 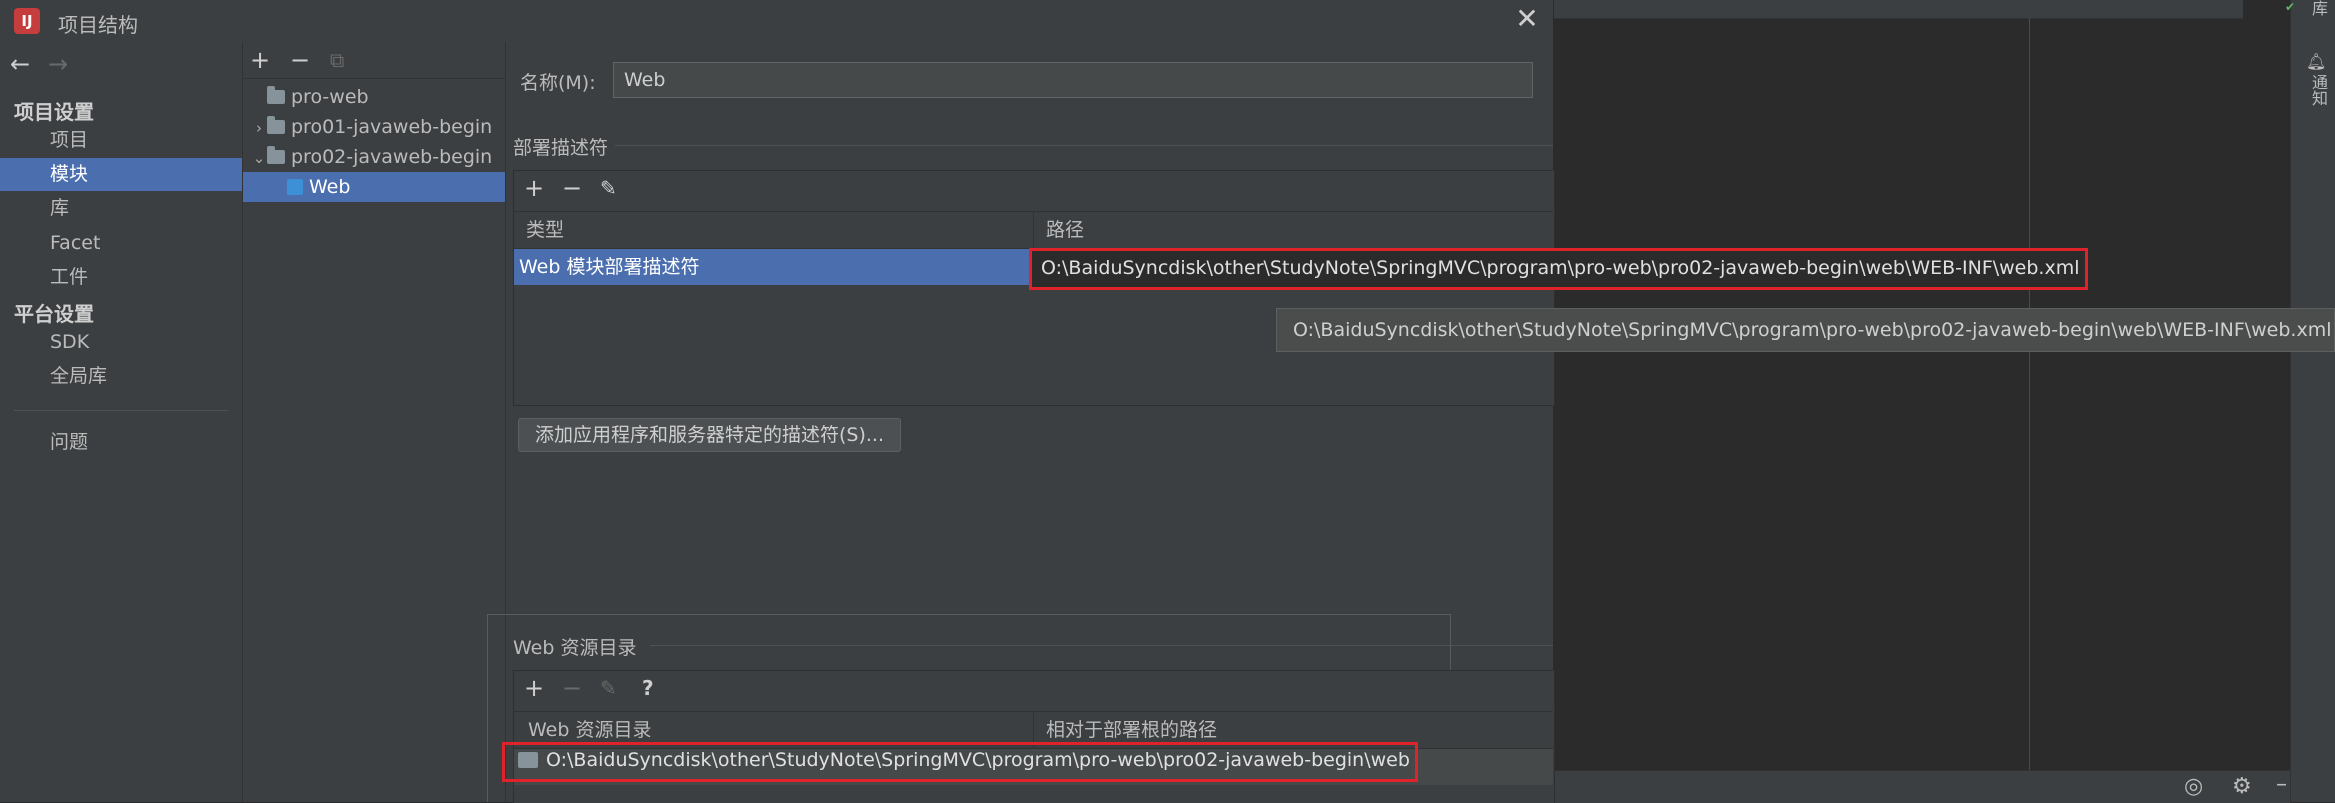 I want to click on name-field, so click(x=1073, y=80).